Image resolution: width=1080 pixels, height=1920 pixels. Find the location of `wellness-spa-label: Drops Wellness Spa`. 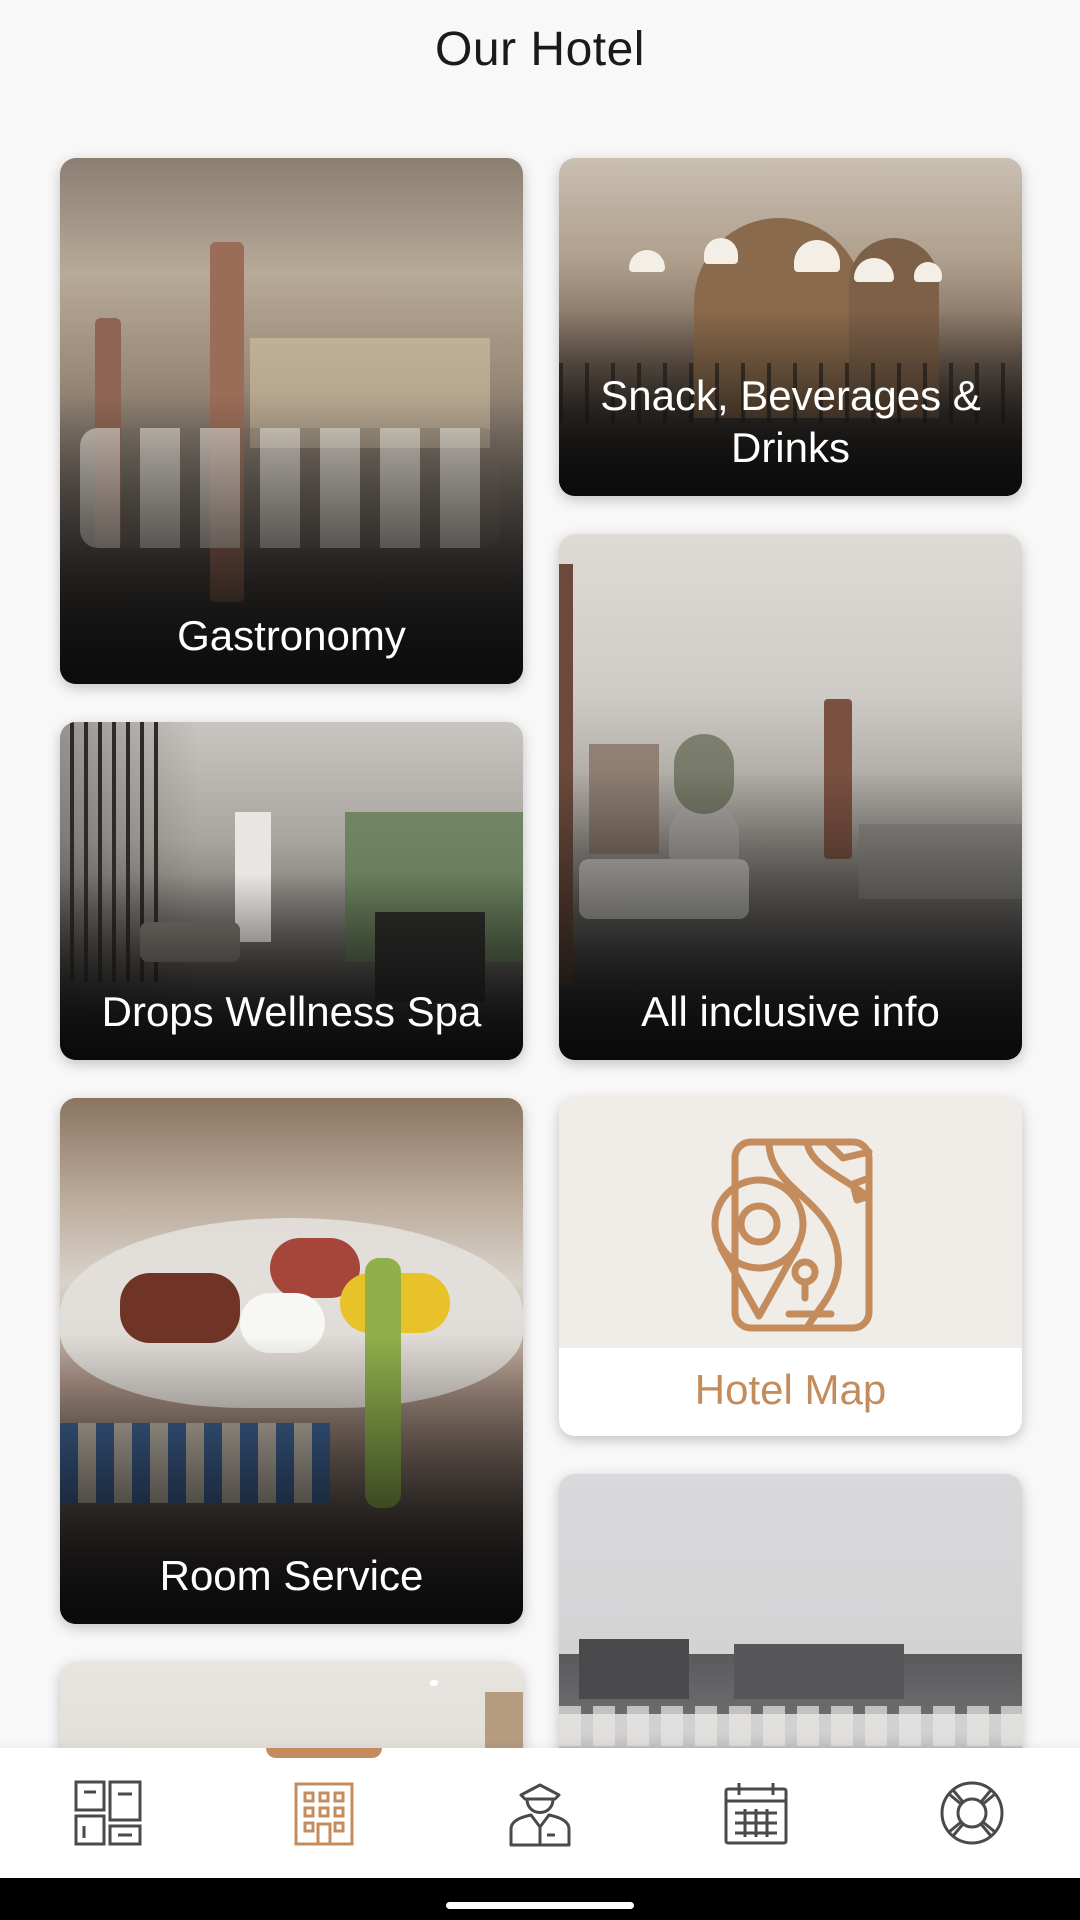

wellness-spa-label: Drops Wellness Spa is located at coordinates (291, 1011).